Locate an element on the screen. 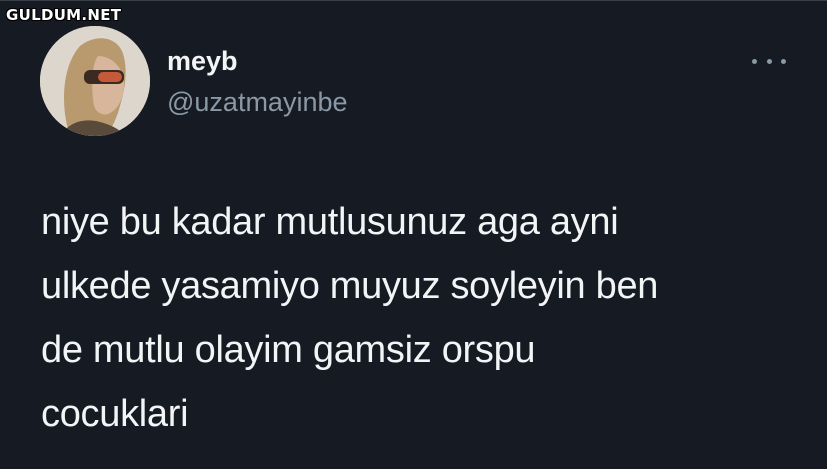 The height and width of the screenshot is (469, 827). top-divider is located at coordinates (413, 0).